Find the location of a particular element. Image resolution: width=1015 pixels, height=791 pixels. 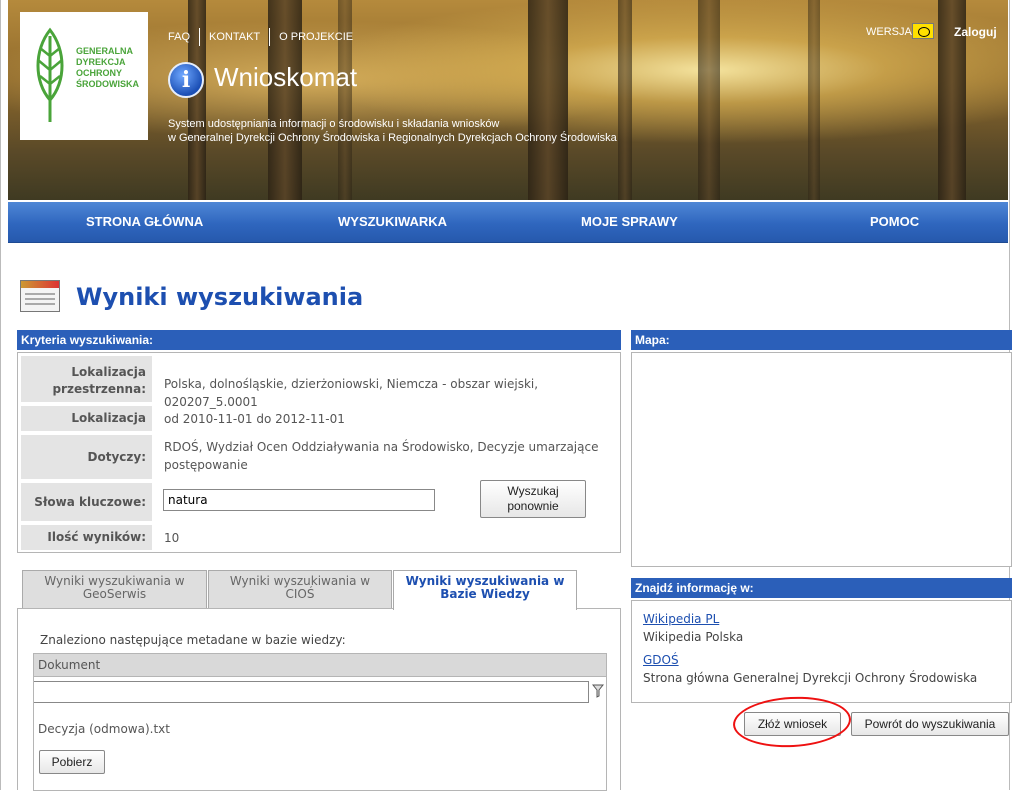

search-again-button: Wyszukaj ponownie is located at coordinates (533, 499).